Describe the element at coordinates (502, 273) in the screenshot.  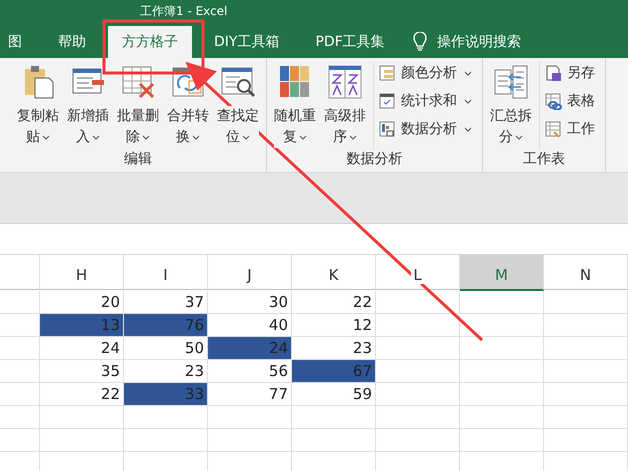
I see `column-header: M` at that location.